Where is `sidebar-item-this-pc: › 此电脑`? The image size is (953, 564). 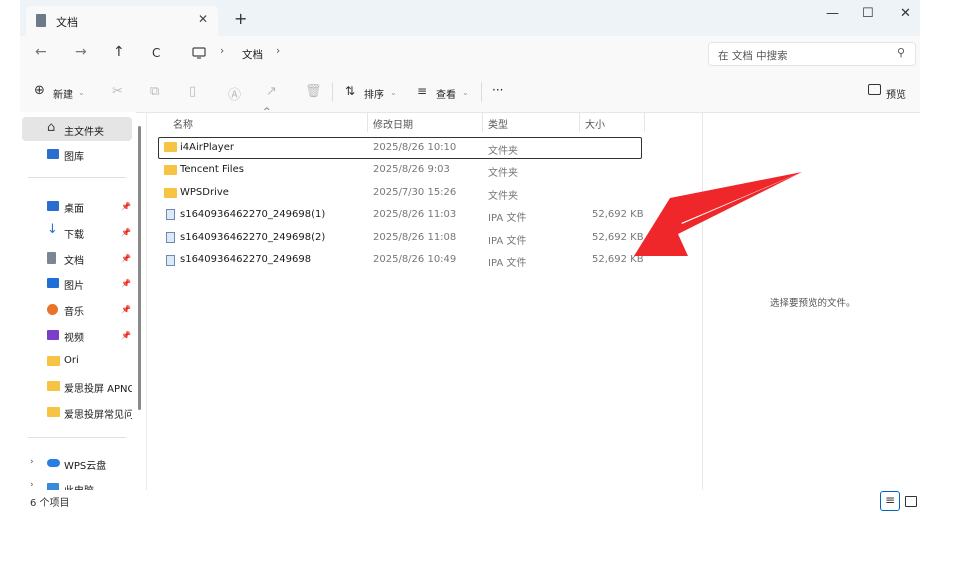
sidebar-item-this-pc: › 此电脑 is located at coordinates (78, 485).